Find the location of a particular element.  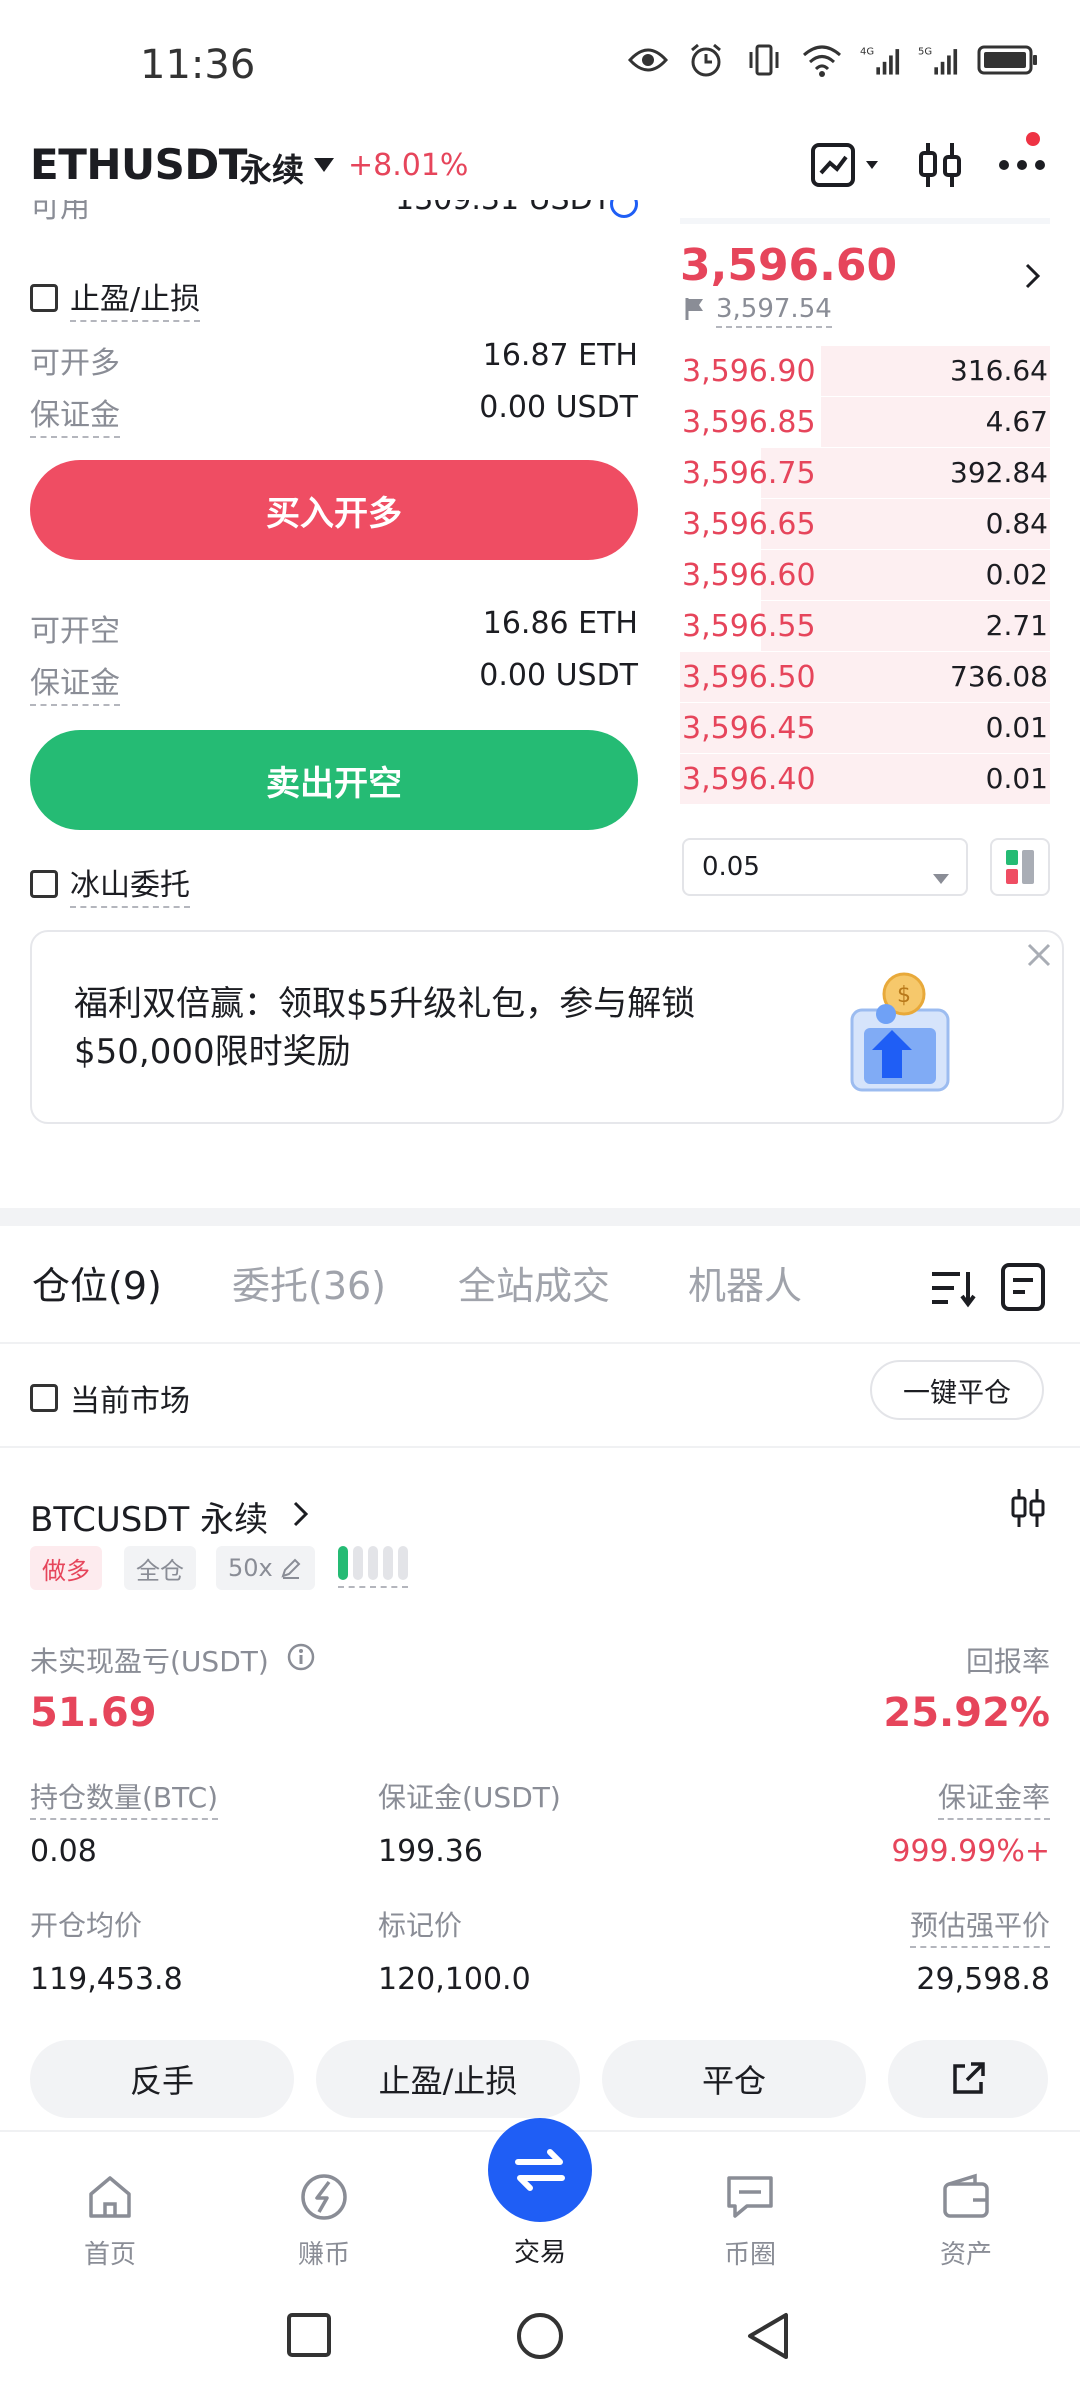

tpsl-button: 止盈/止损 is located at coordinates (448, 2079).